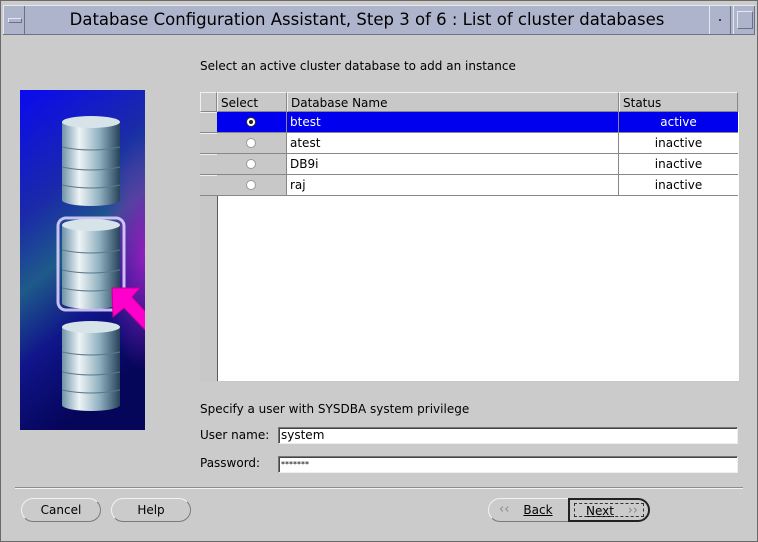  What do you see at coordinates (453, 143) in the screenshot?
I see `database-name-cell: atest` at bounding box center [453, 143].